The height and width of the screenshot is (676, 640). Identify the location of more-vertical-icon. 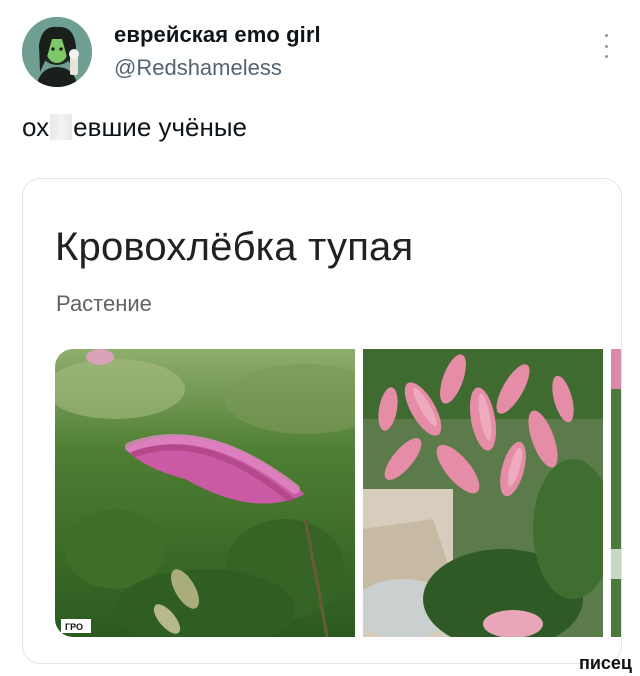
(606, 46).